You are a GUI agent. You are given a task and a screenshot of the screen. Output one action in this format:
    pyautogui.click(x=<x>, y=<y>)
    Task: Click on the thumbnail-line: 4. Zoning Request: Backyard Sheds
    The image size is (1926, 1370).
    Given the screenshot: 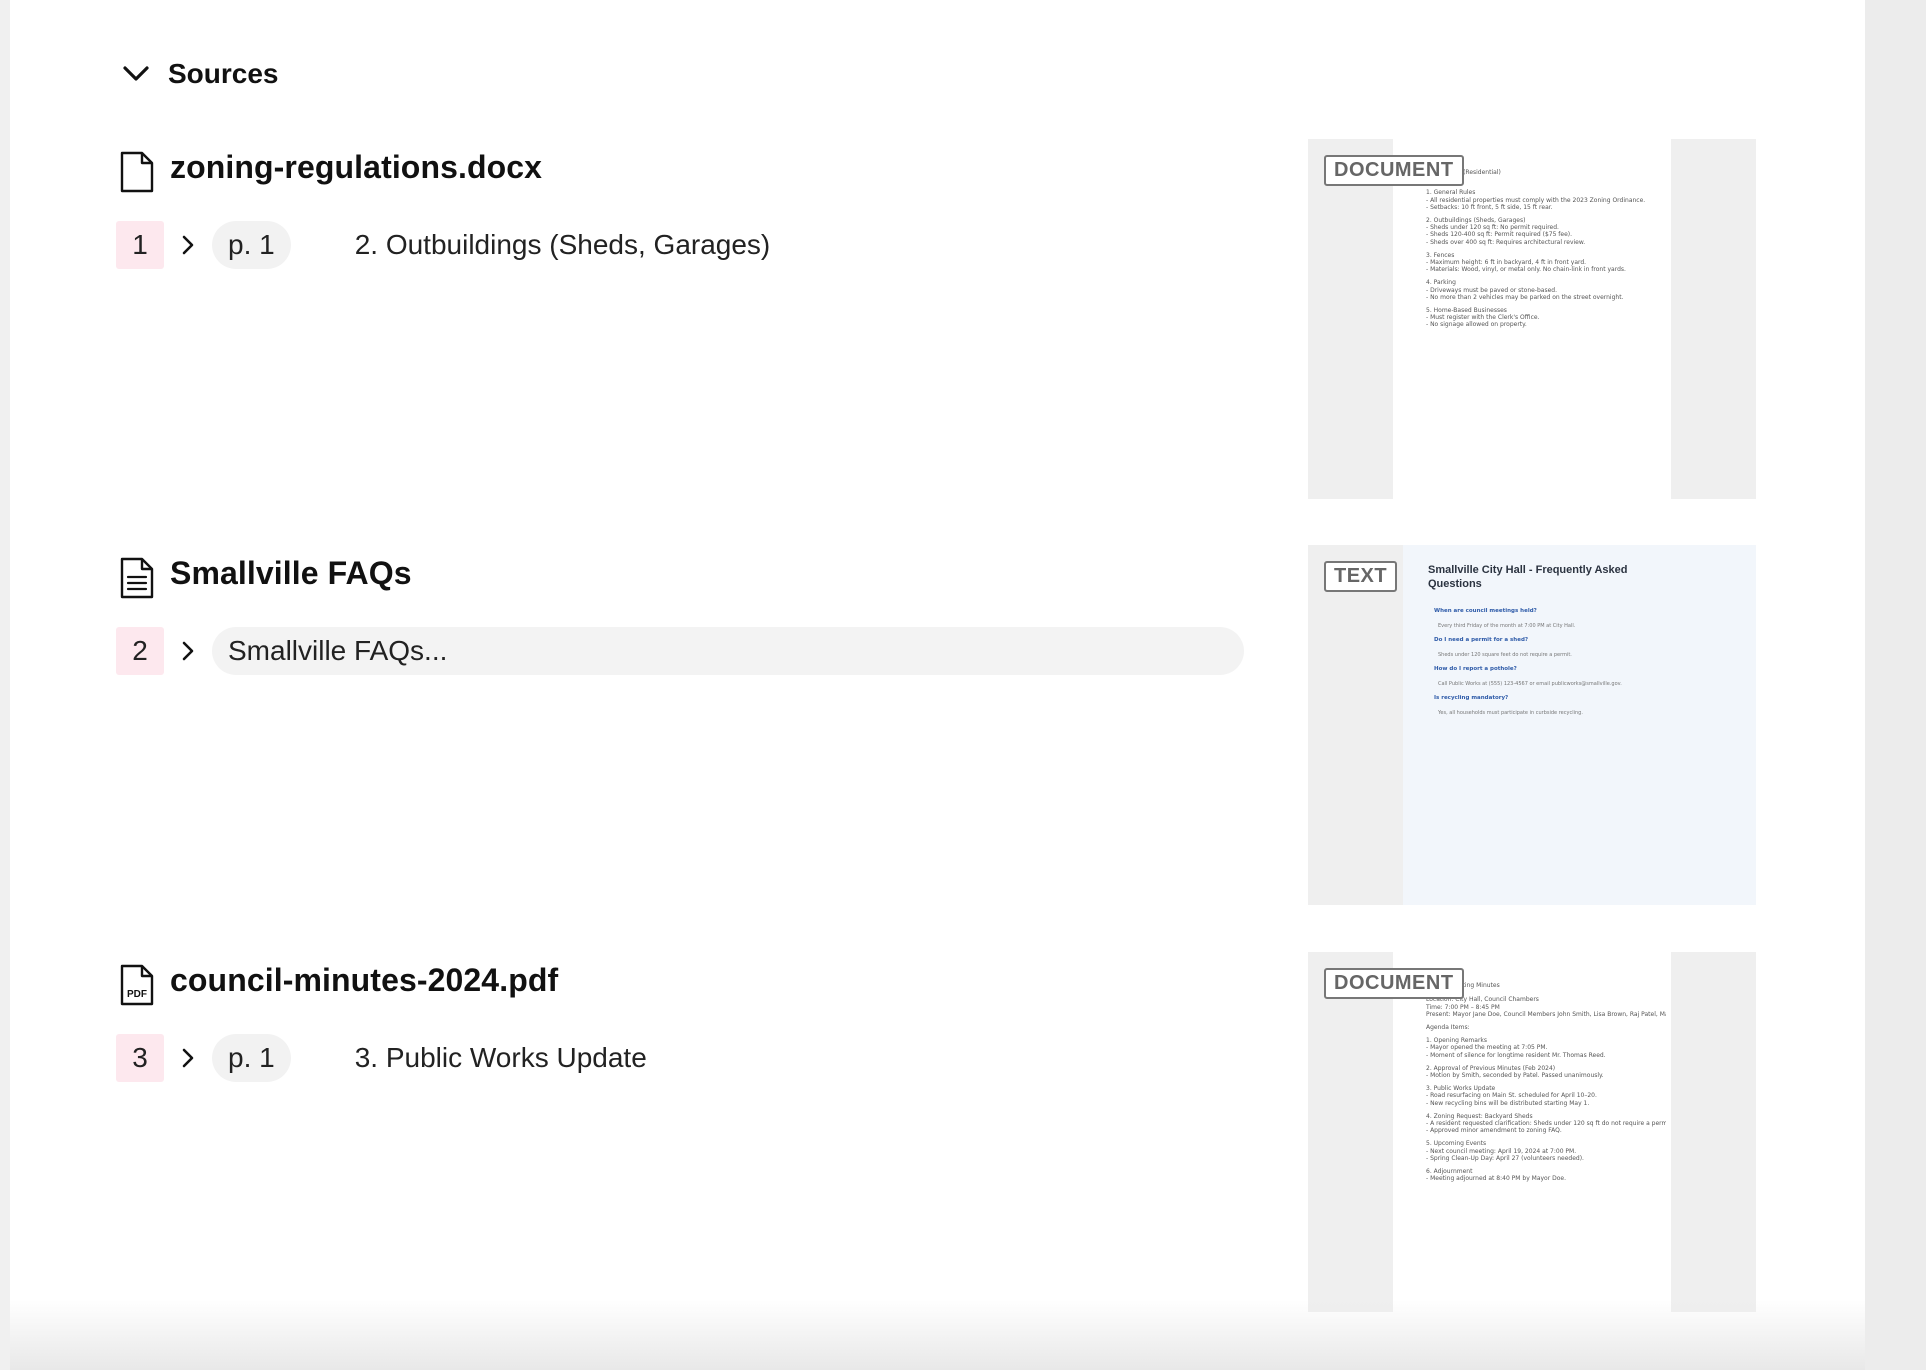 What is the action you would take?
    pyautogui.click(x=1479, y=1116)
    